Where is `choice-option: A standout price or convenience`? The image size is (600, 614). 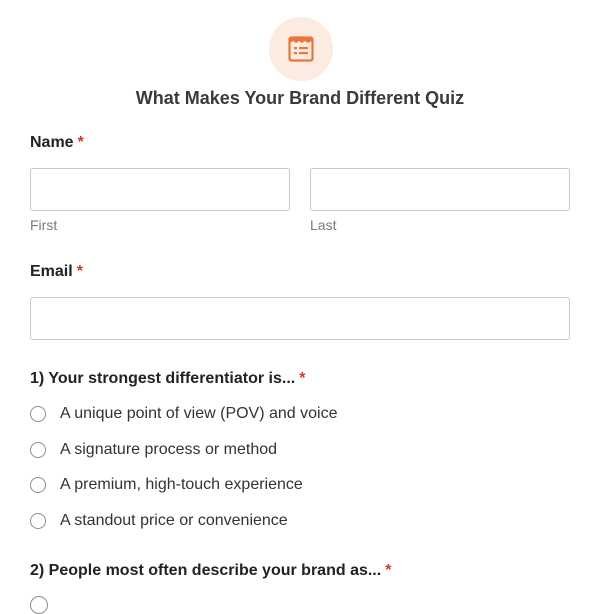
choice-option: A standout price or convenience is located at coordinates (184, 521).